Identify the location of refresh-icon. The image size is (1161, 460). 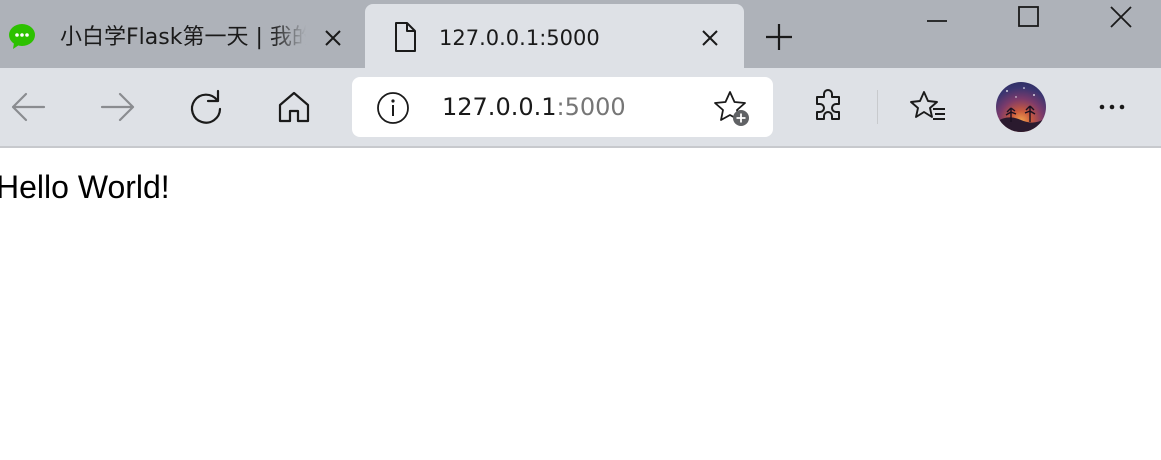
(206, 107).